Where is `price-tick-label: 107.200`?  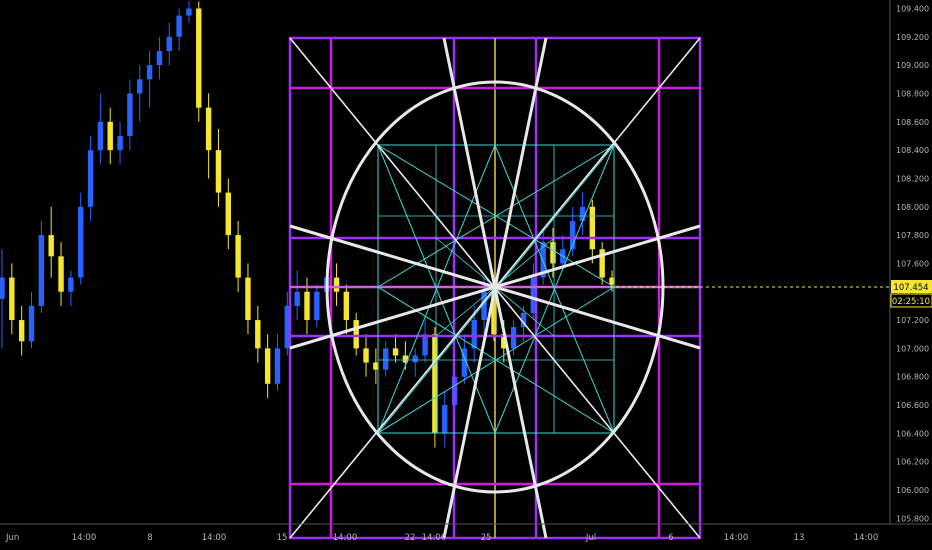 price-tick-label: 107.200 is located at coordinates (912, 320).